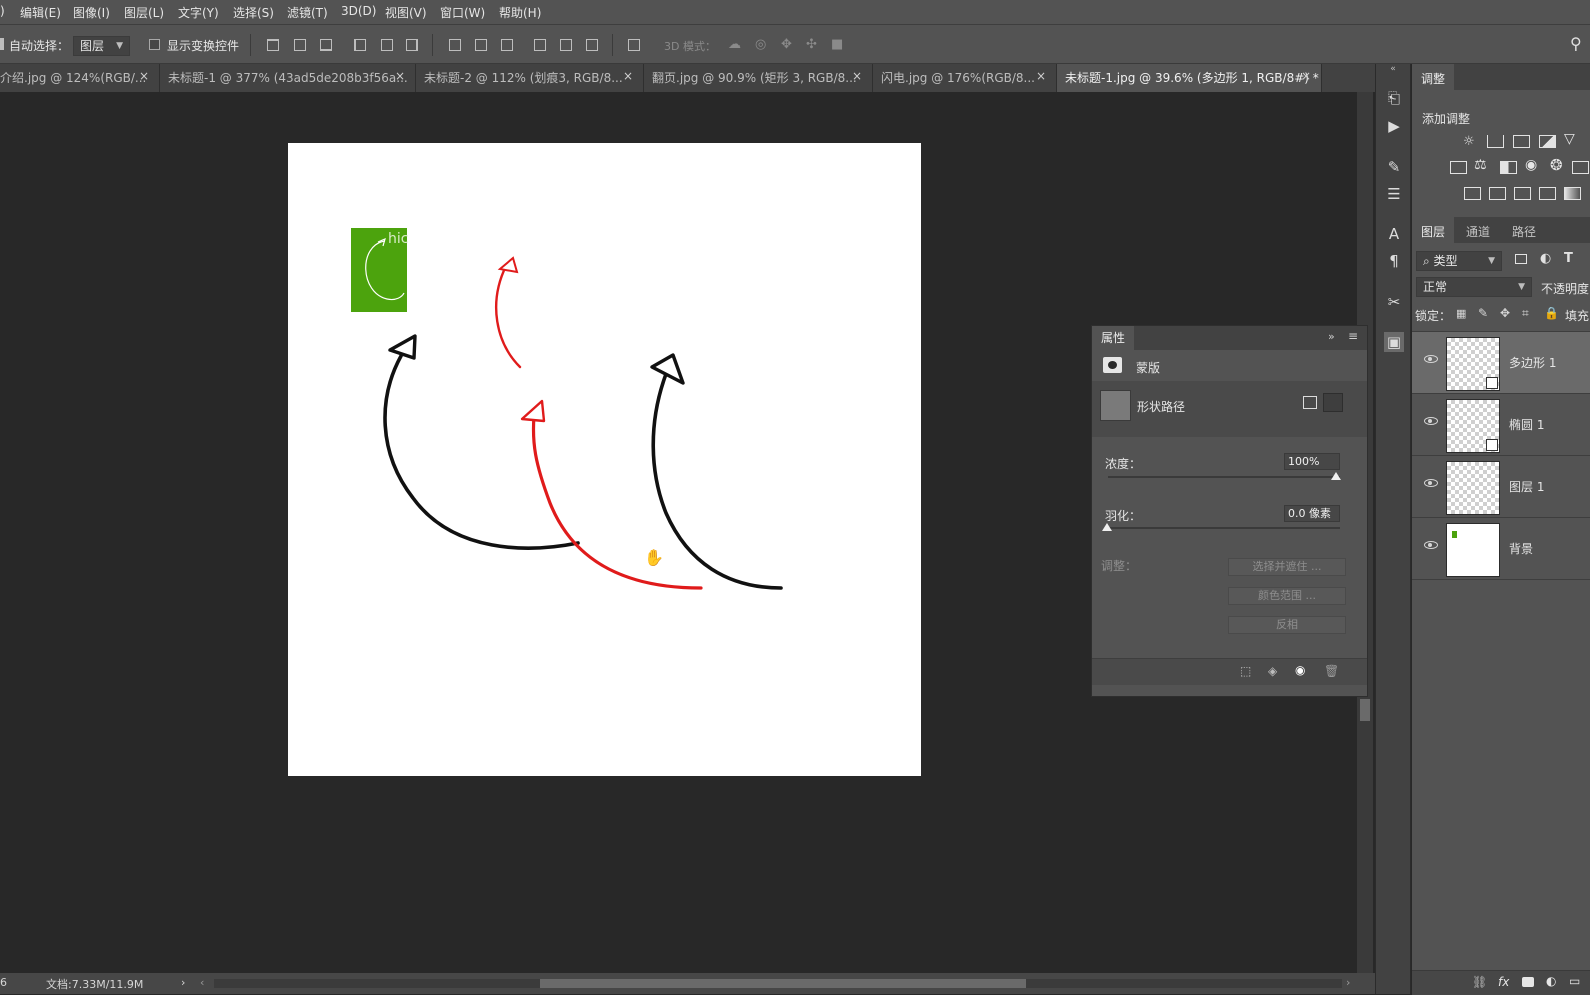 The width and height of the screenshot is (1590, 995). Describe the element at coordinates (1272, 671) in the screenshot. I see `apply-mask-icon: ◈` at that location.